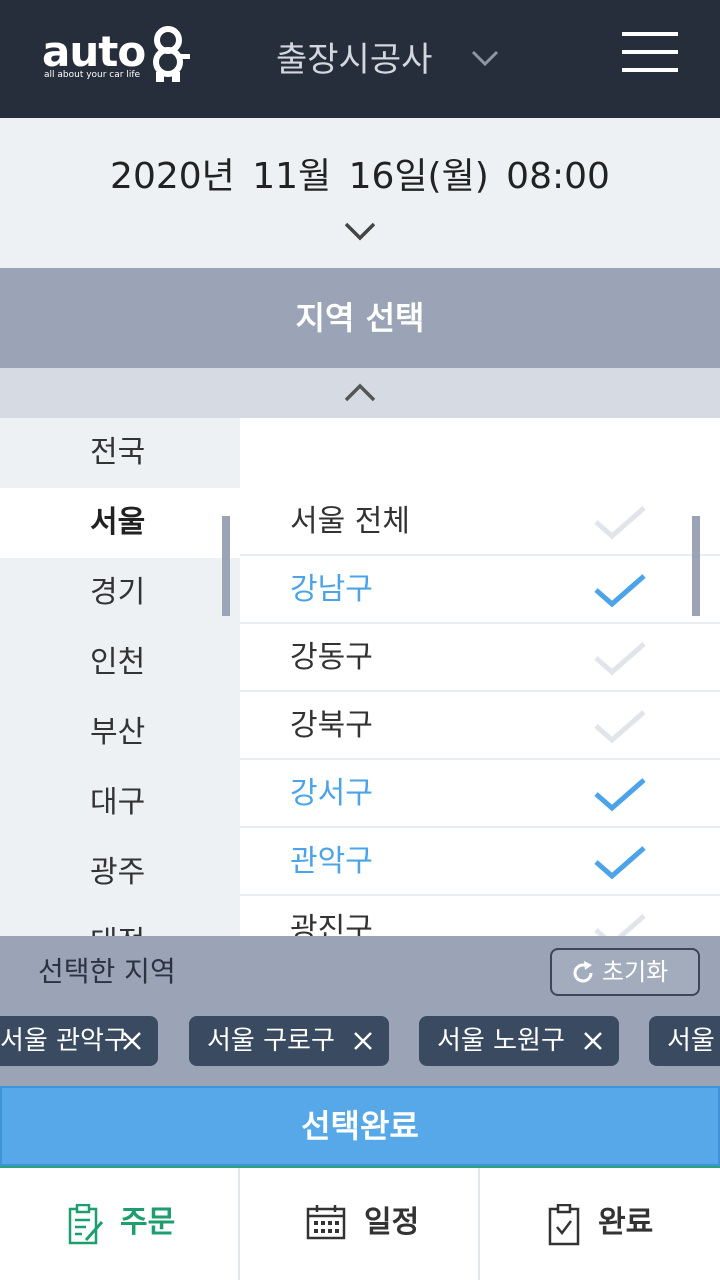 The height and width of the screenshot is (1280, 720). I want to click on clipboard-check-icon, so click(564, 1225).